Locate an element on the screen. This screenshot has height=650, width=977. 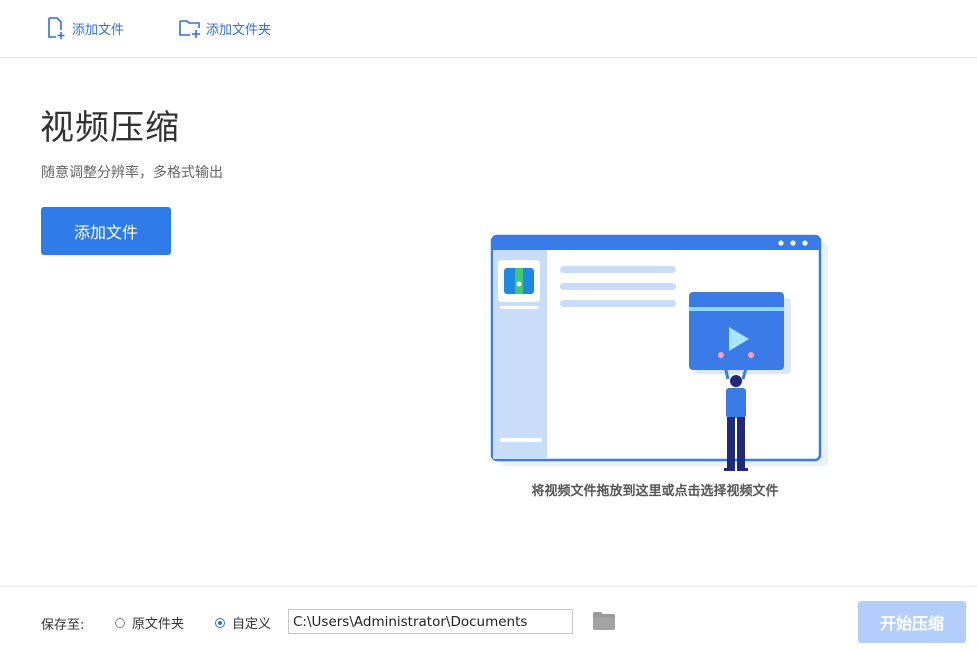
add-folder-icon is located at coordinates (190, 28).